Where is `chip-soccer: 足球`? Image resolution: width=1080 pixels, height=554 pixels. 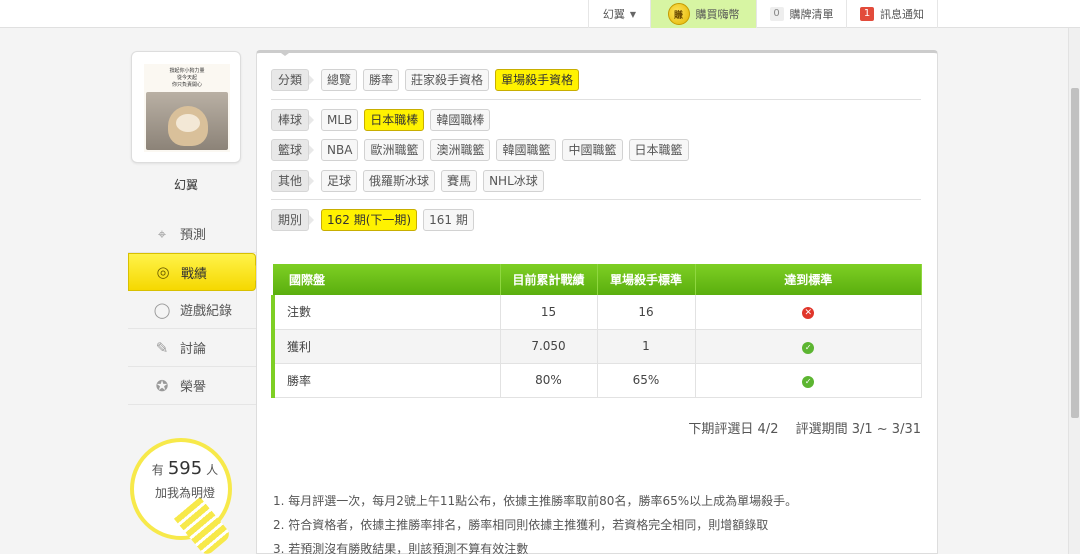 chip-soccer: 足球 is located at coordinates (339, 181).